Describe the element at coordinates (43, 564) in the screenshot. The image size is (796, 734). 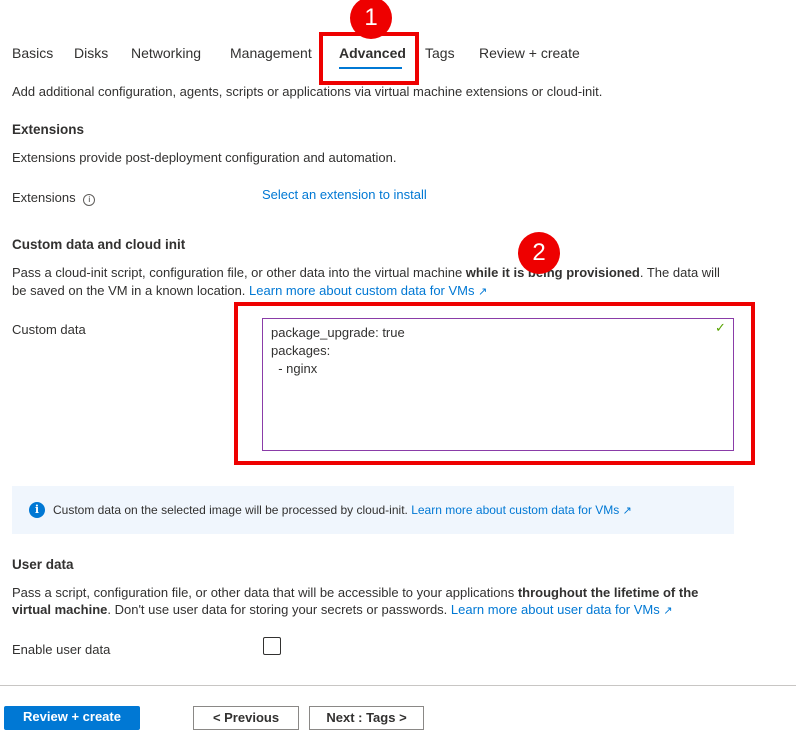
I see `user-data-heading: User data` at that location.